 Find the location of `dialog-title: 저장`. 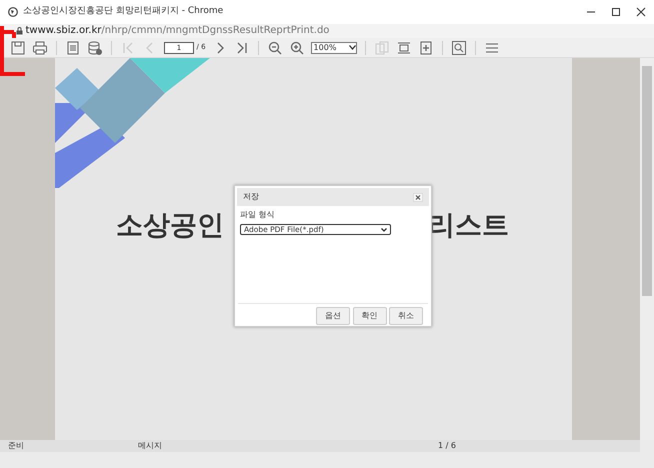

dialog-title: 저장 is located at coordinates (251, 197).